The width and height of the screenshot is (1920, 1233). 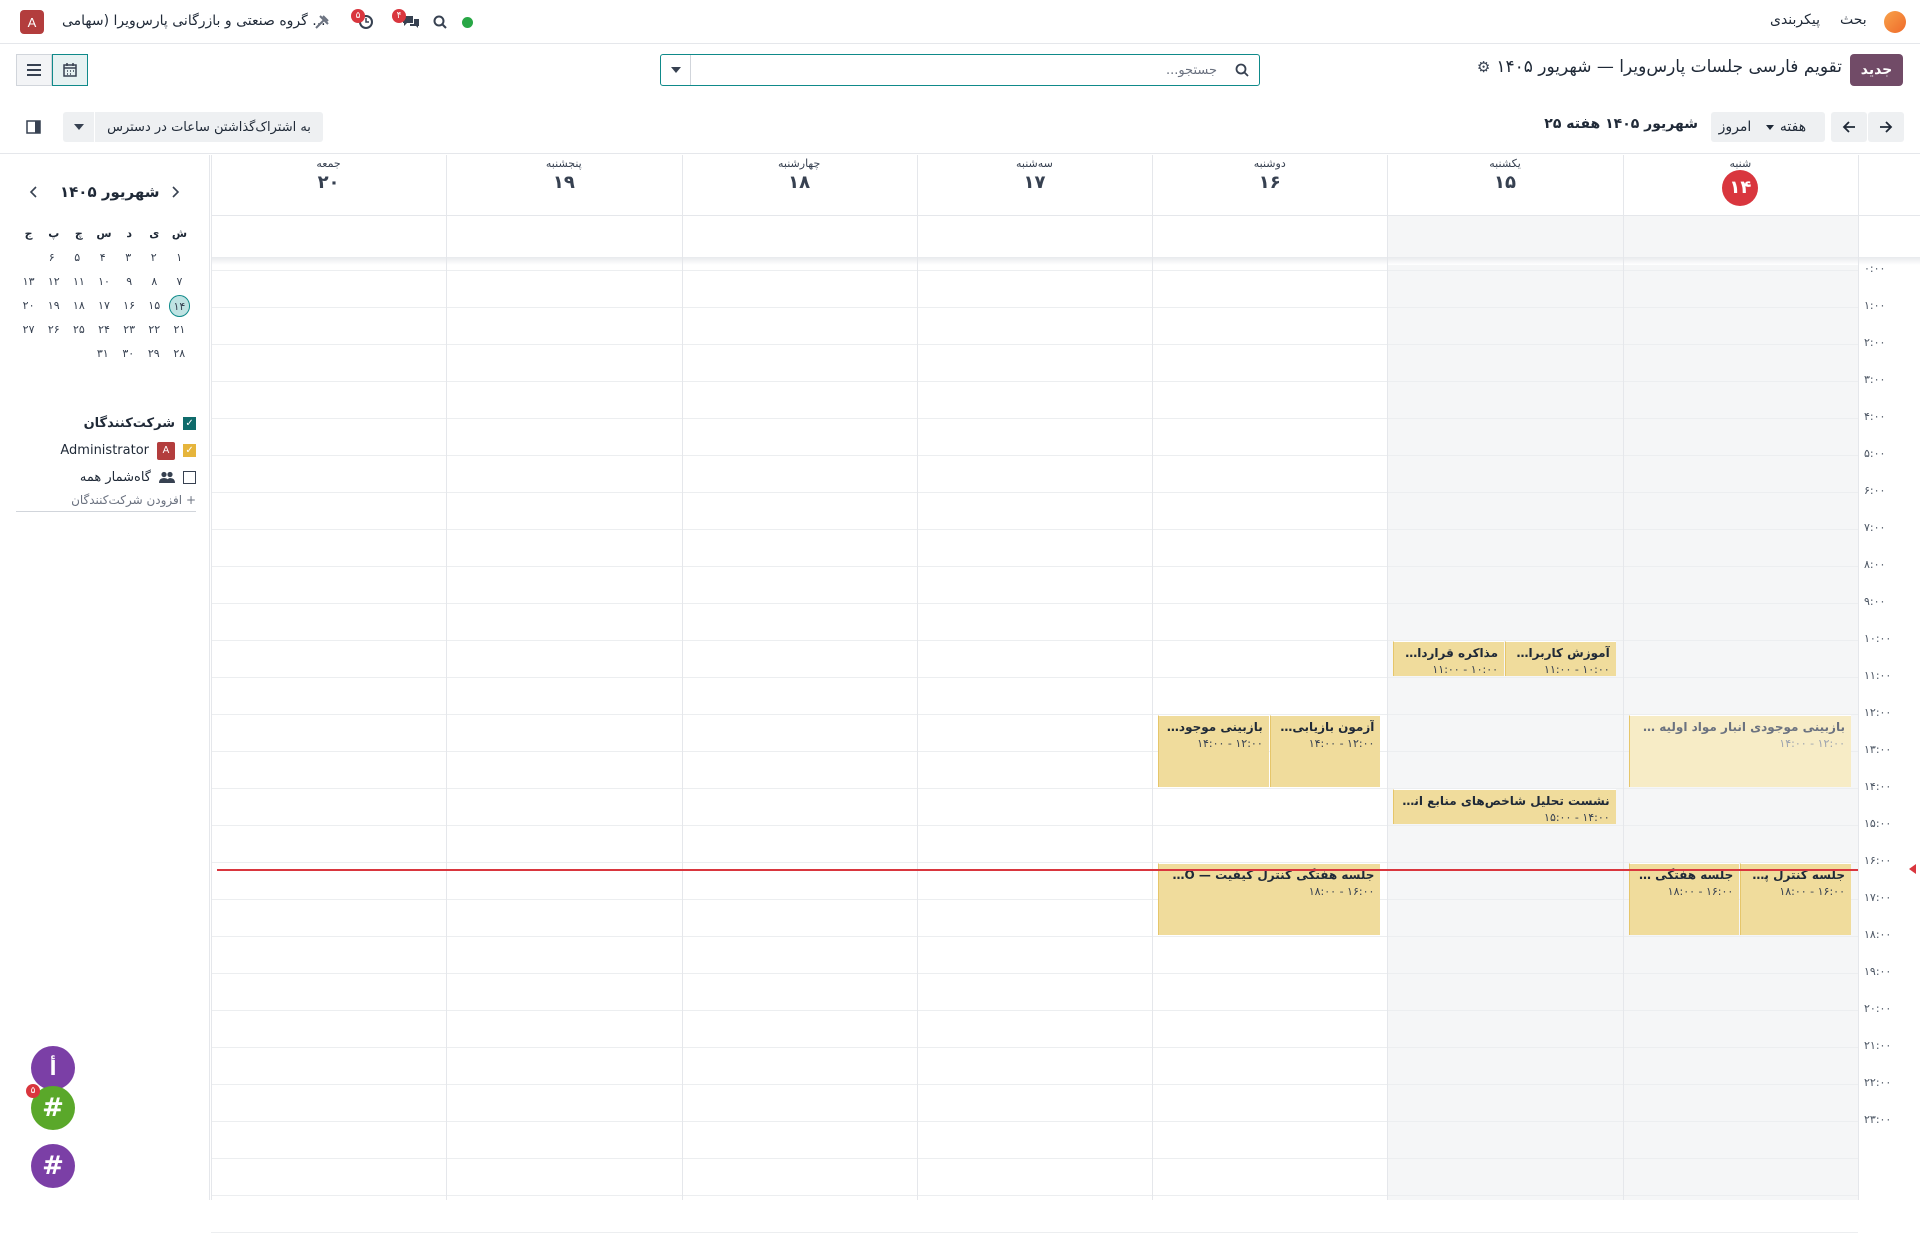 What do you see at coordinates (1853, 20) in the screenshot?
I see `menu-discuss: بحث` at bounding box center [1853, 20].